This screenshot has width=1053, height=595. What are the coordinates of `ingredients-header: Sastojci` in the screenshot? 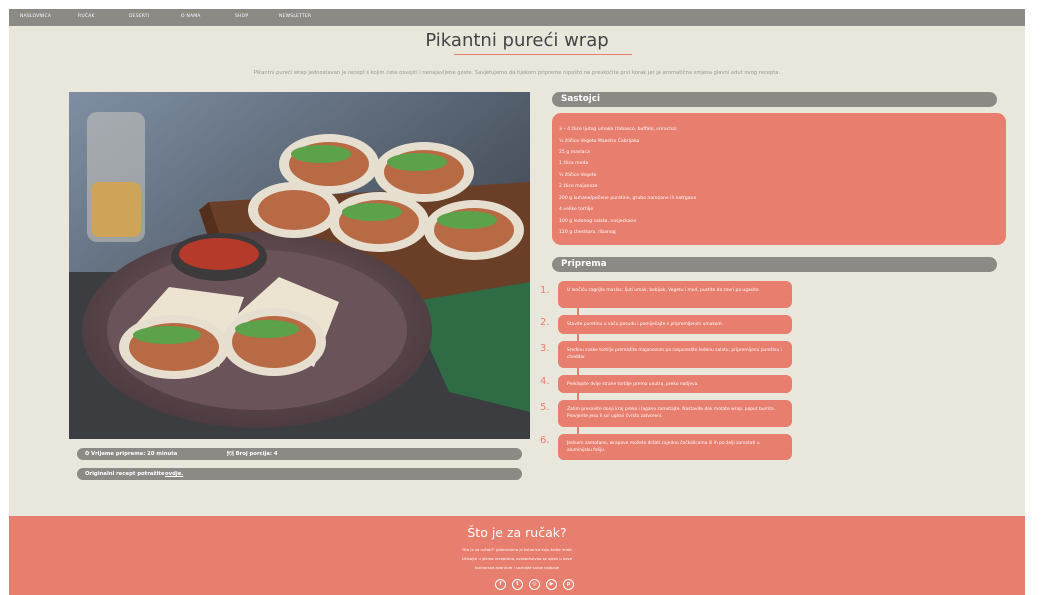 It's located at (774, 99).